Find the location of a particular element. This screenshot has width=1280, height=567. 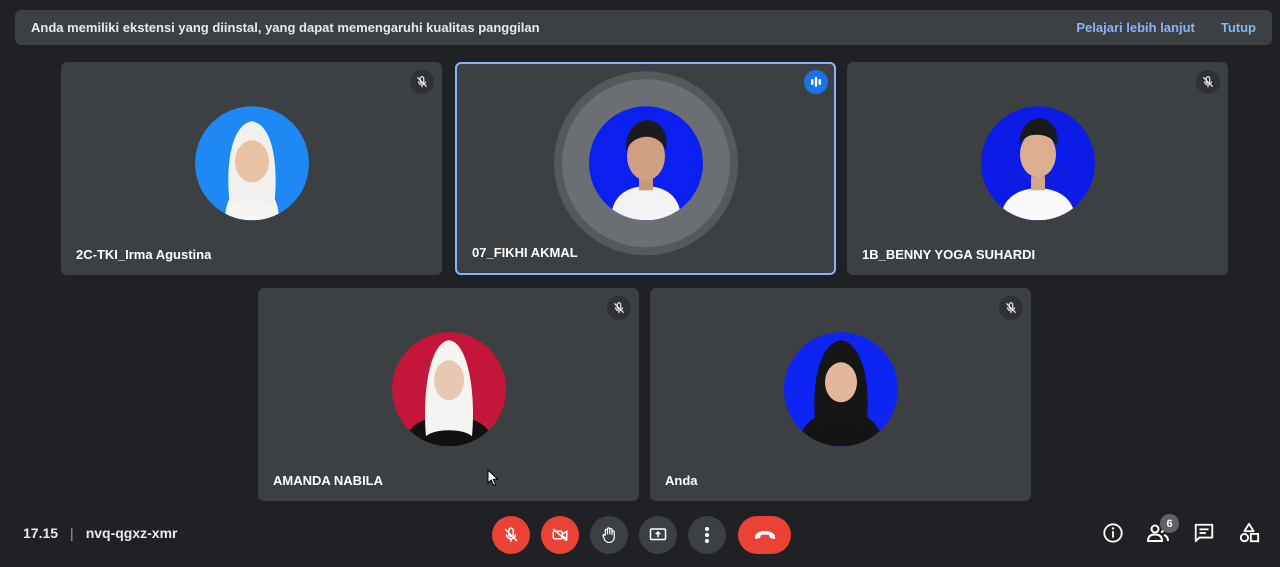

close-banner-link: Tutup is located at coordinates (1238, 27).